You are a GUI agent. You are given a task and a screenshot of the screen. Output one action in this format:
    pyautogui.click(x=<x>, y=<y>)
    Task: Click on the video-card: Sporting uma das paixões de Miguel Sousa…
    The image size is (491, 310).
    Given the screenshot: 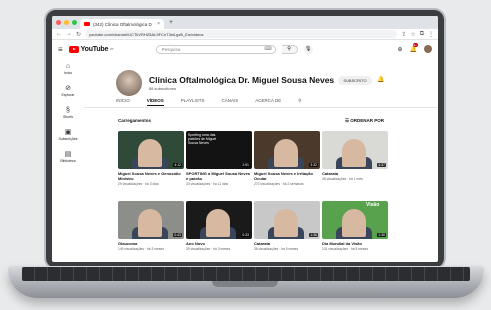 What is the action you would take?
    pyautogui.click(x=219, y=163)
    